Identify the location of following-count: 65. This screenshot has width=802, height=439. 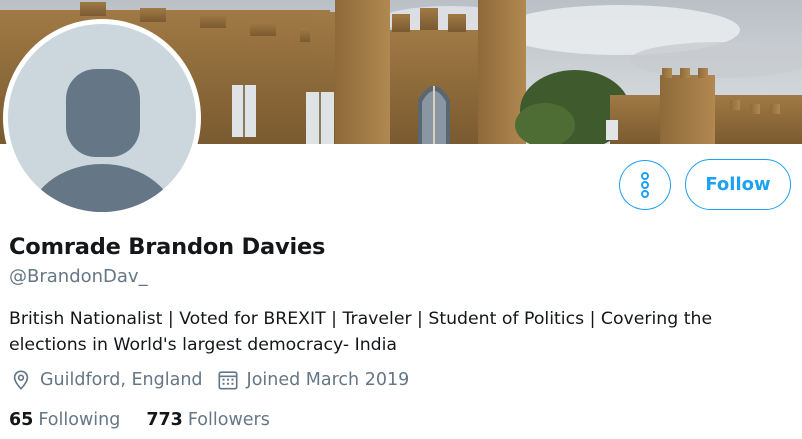
(21, 420).